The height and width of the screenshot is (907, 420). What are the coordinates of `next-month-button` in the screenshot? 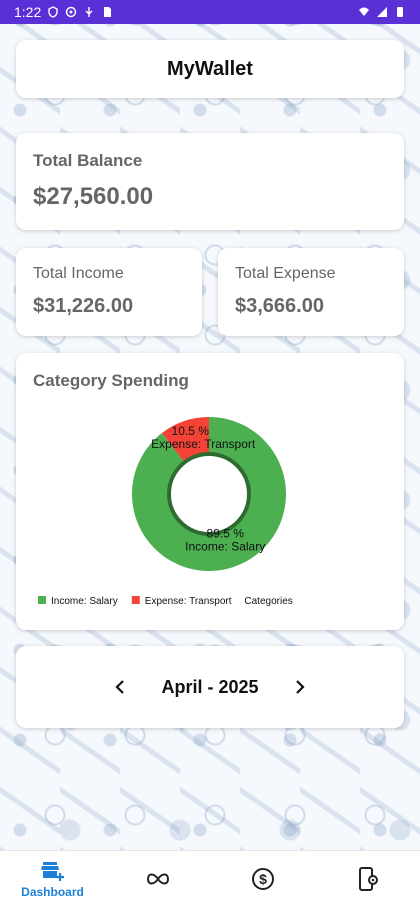 It's located at (300, 687).